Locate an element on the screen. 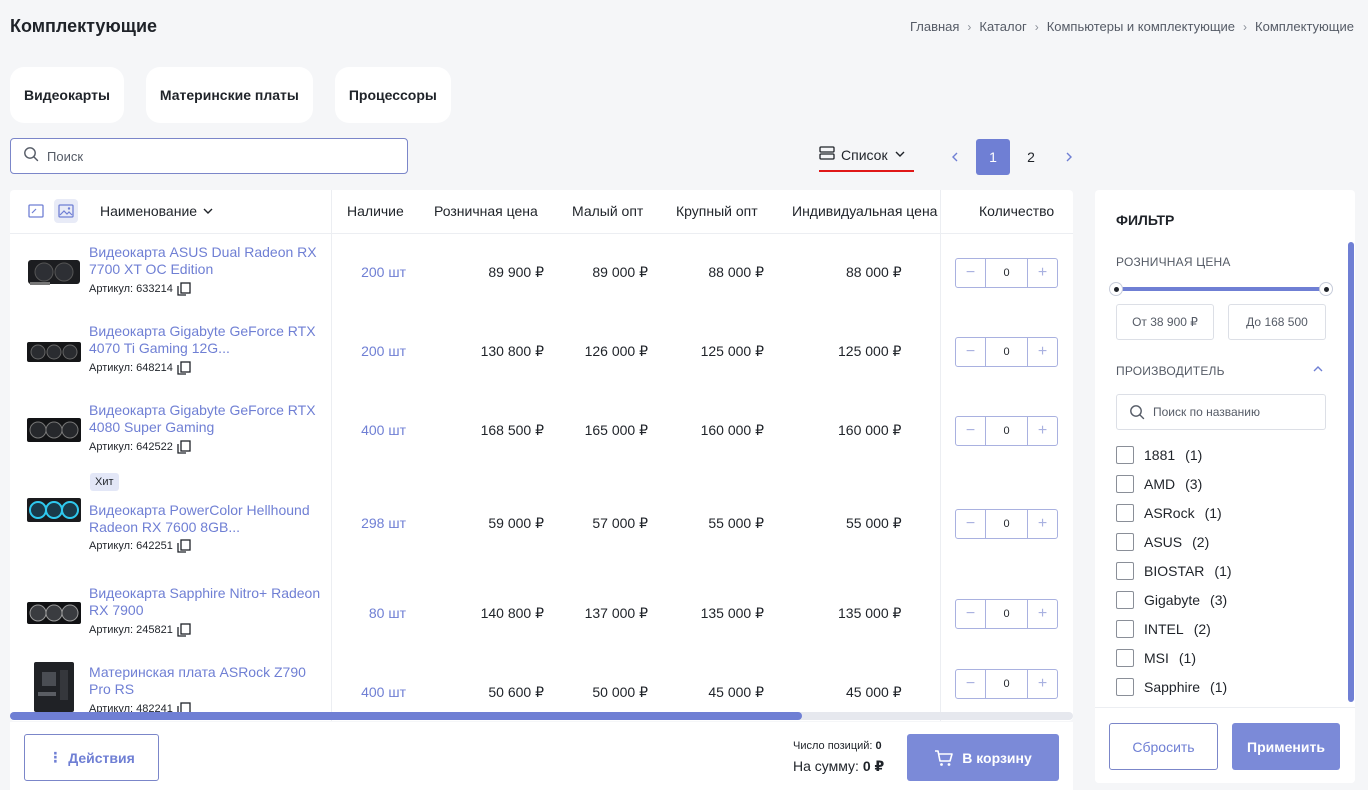 The width and height of the screenshot is (1368, 790). scrollbar-thumb is located at coordinates (406, 716).